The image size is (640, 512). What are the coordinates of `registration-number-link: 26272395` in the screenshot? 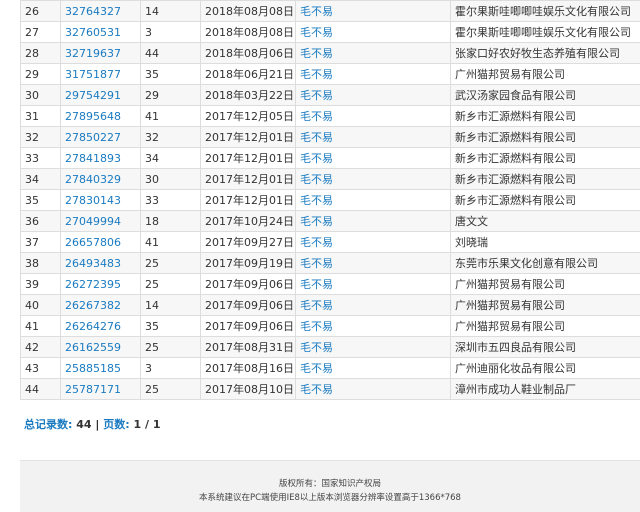 It's located at (93, 284).